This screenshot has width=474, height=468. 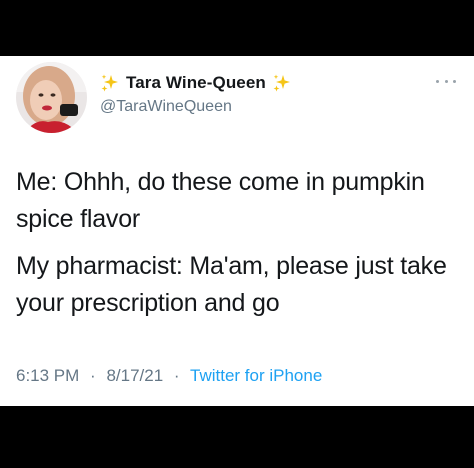 What do you see at coordinates (47, 375) in the screenshot?
I see `tweet-time: 6:13 PM` at bounding box center [47, 375].